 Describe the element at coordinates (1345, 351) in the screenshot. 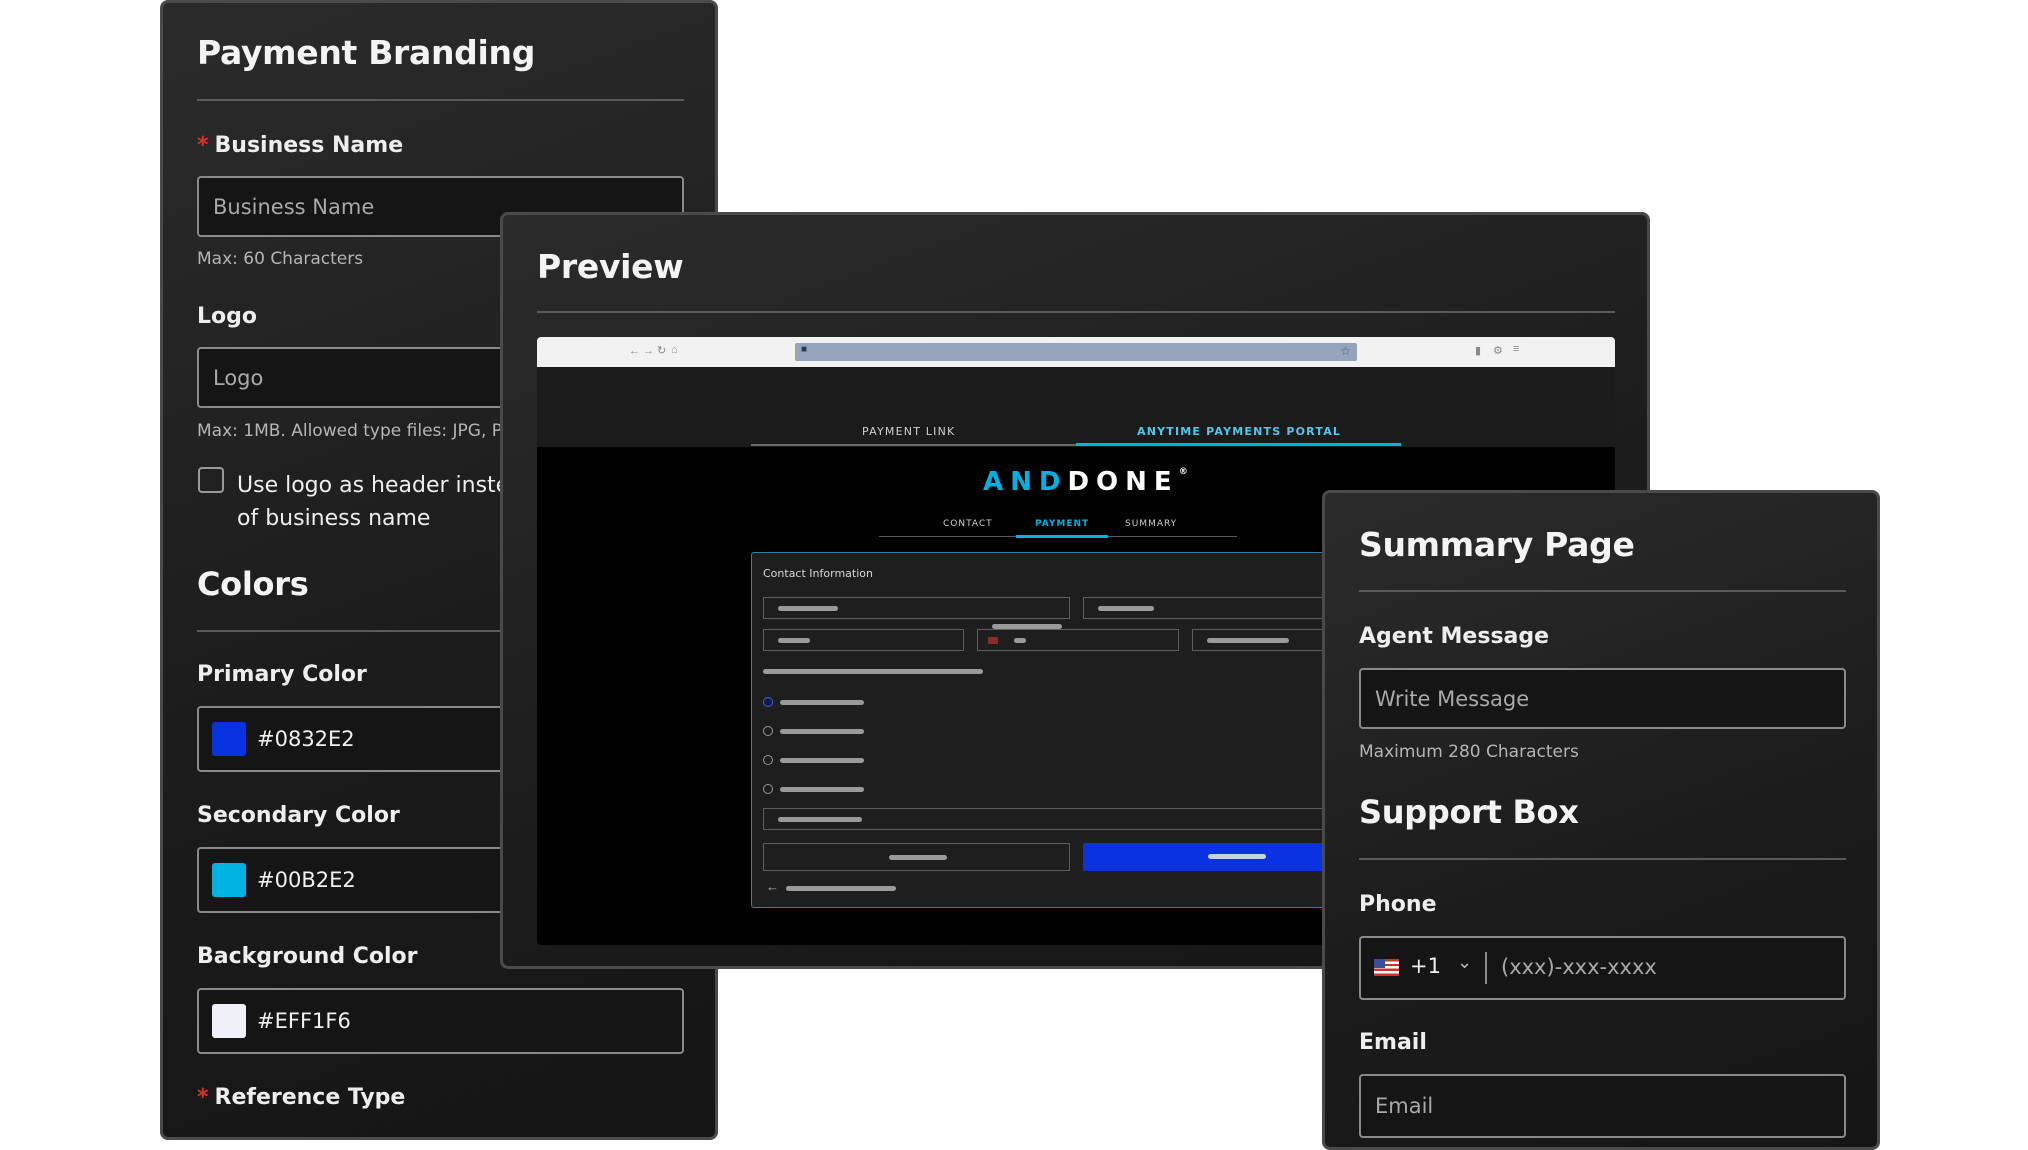

I see `star-icon: ☆` at that location.